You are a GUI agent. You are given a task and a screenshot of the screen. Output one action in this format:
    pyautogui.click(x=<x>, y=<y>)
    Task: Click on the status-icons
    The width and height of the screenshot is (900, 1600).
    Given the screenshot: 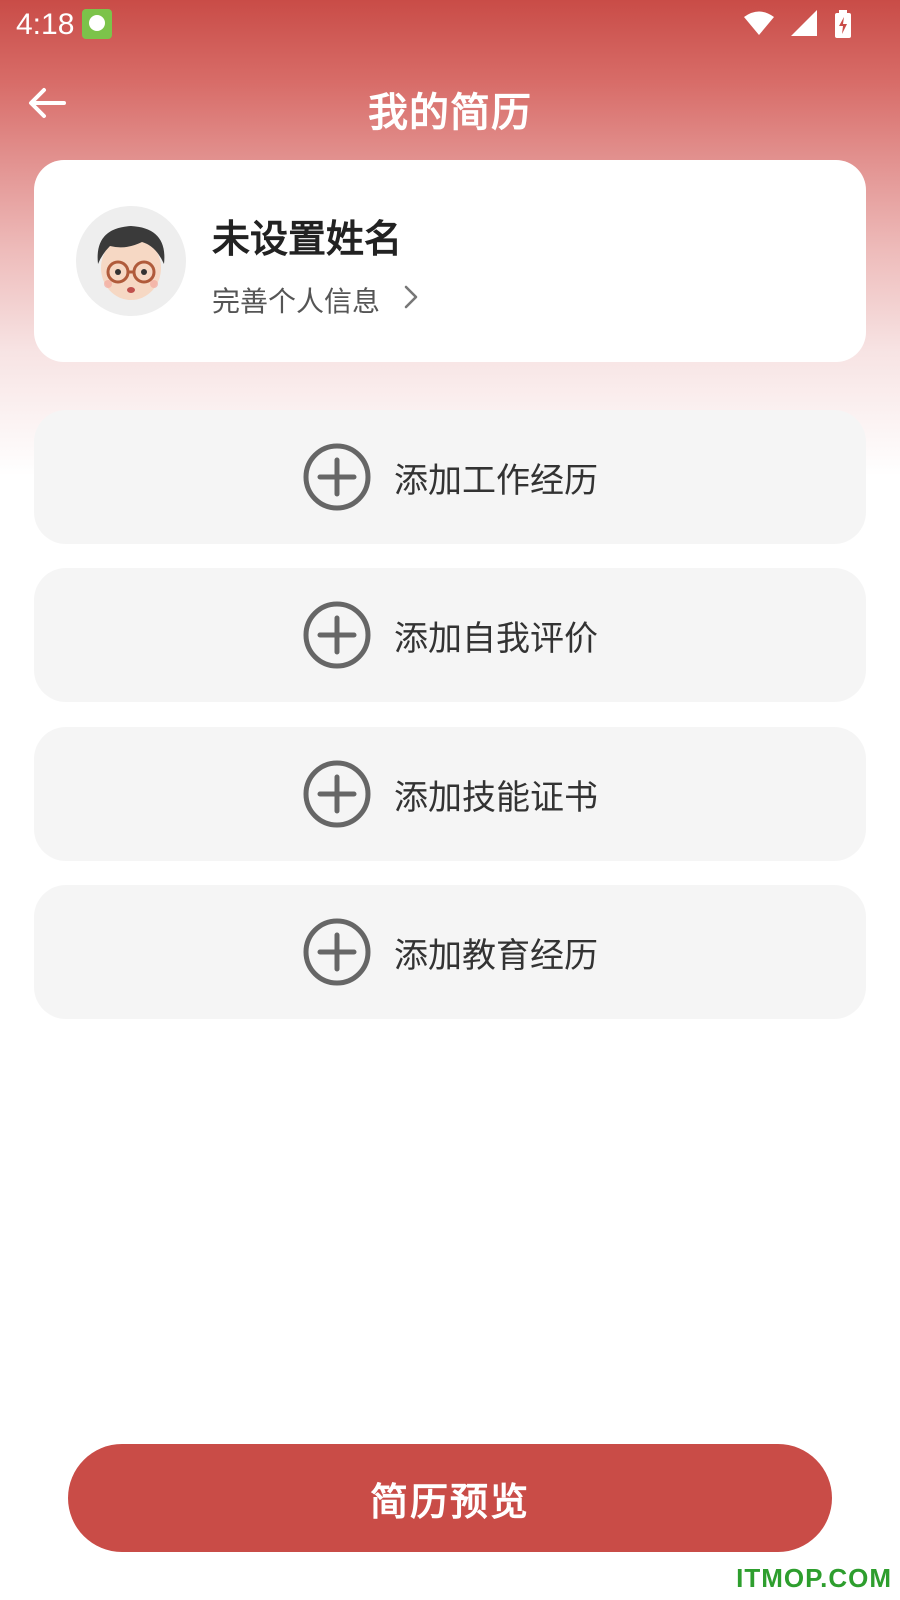 What is the action you would take?
    pyautogui.click(x=794, y=25)
    